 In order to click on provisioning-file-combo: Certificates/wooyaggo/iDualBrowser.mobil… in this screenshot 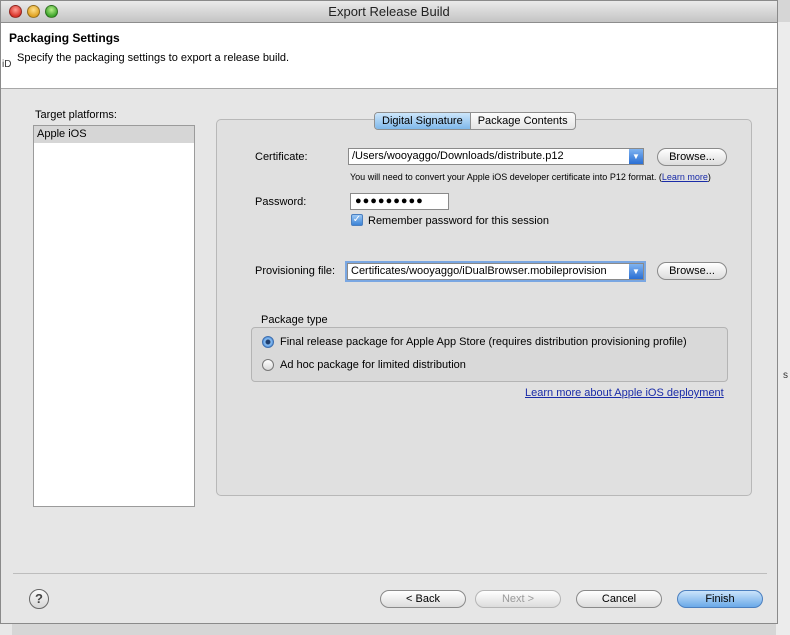, I will do `click(495, 271)`.